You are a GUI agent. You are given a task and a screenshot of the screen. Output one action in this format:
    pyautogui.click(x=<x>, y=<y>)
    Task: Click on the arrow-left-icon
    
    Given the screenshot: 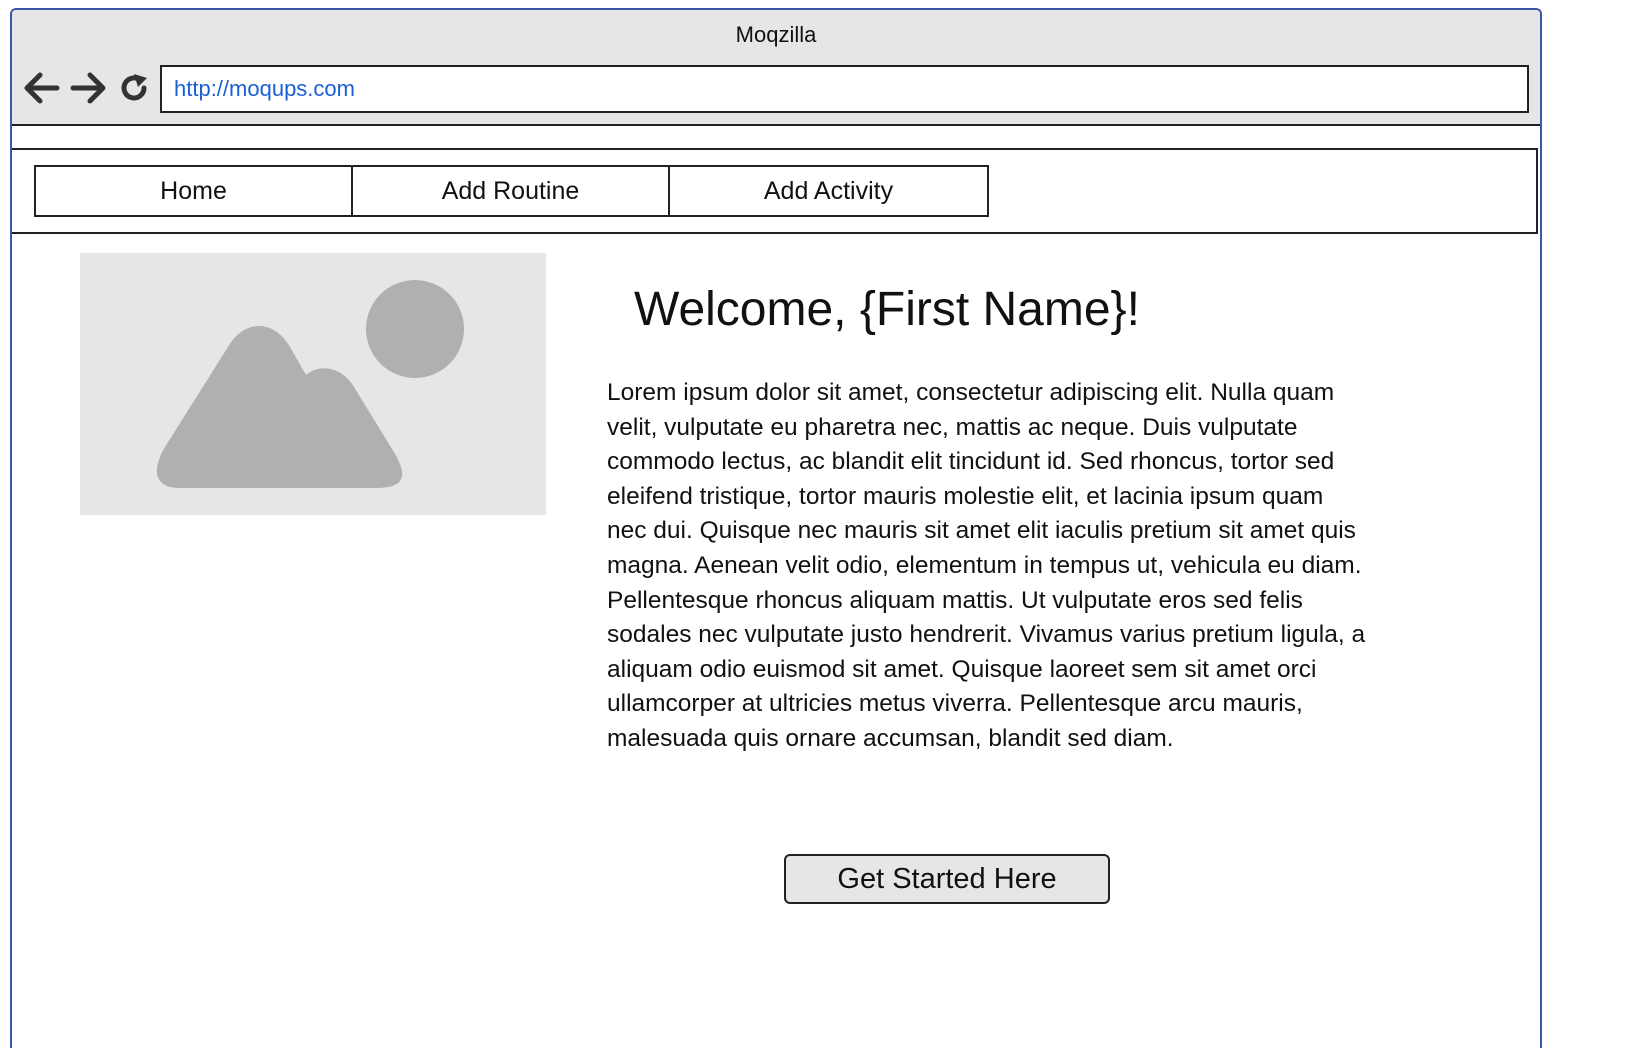 What is the action you would take?
    pyautogui.click(x=42, y=88)
    